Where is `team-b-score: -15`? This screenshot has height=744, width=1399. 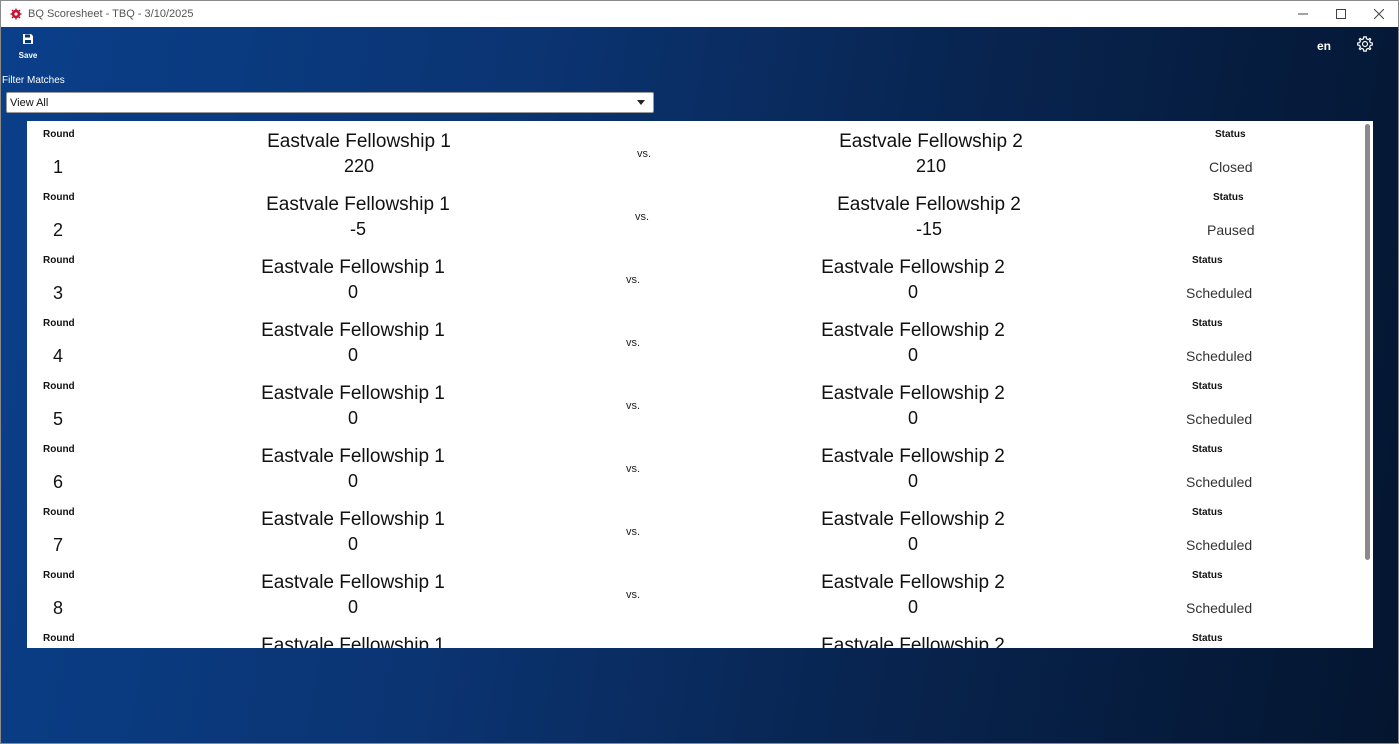
team-b-score: -15 is located at coordinates (928, 229).